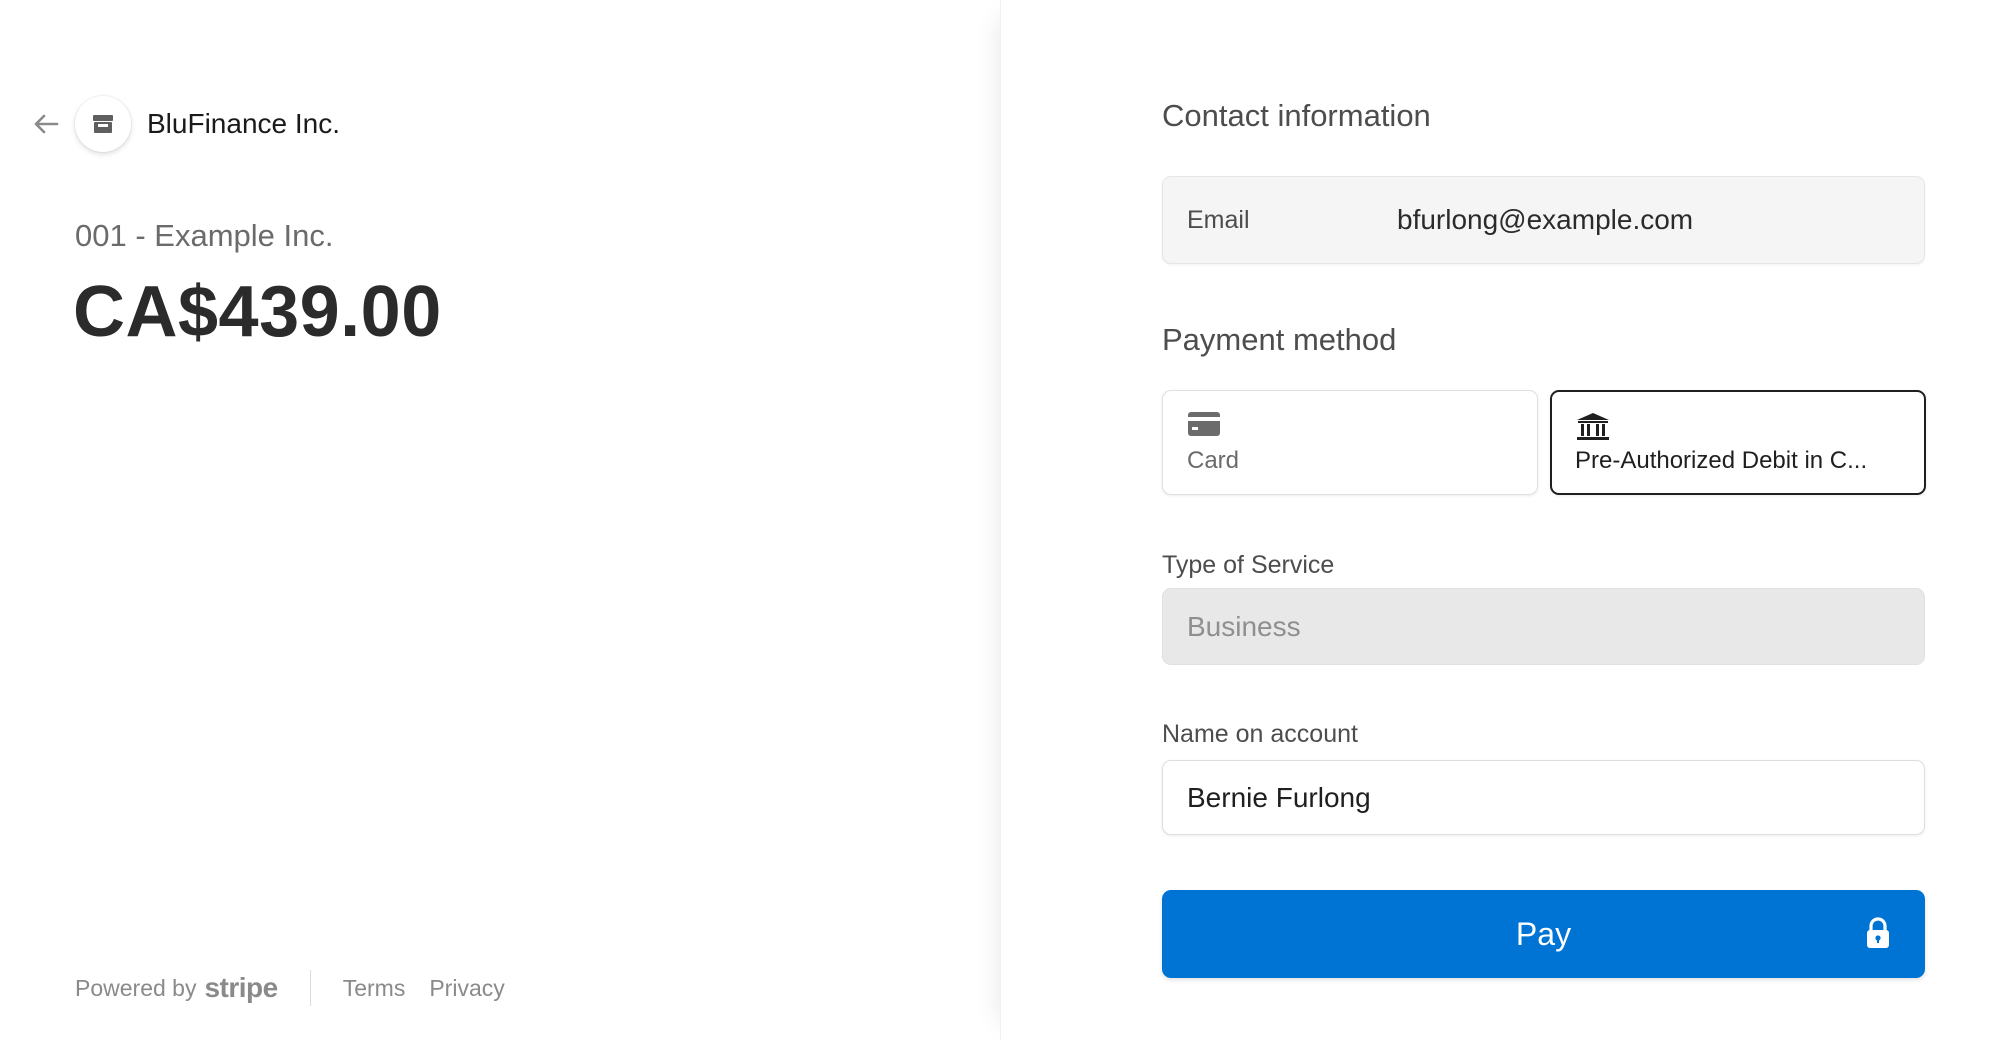 The image size is (1989, 1040). What do you see at coordinates (1279, 339) in the screenshot?
I see `payment-method-title: Payment method` at bounding box center [1279, 339].